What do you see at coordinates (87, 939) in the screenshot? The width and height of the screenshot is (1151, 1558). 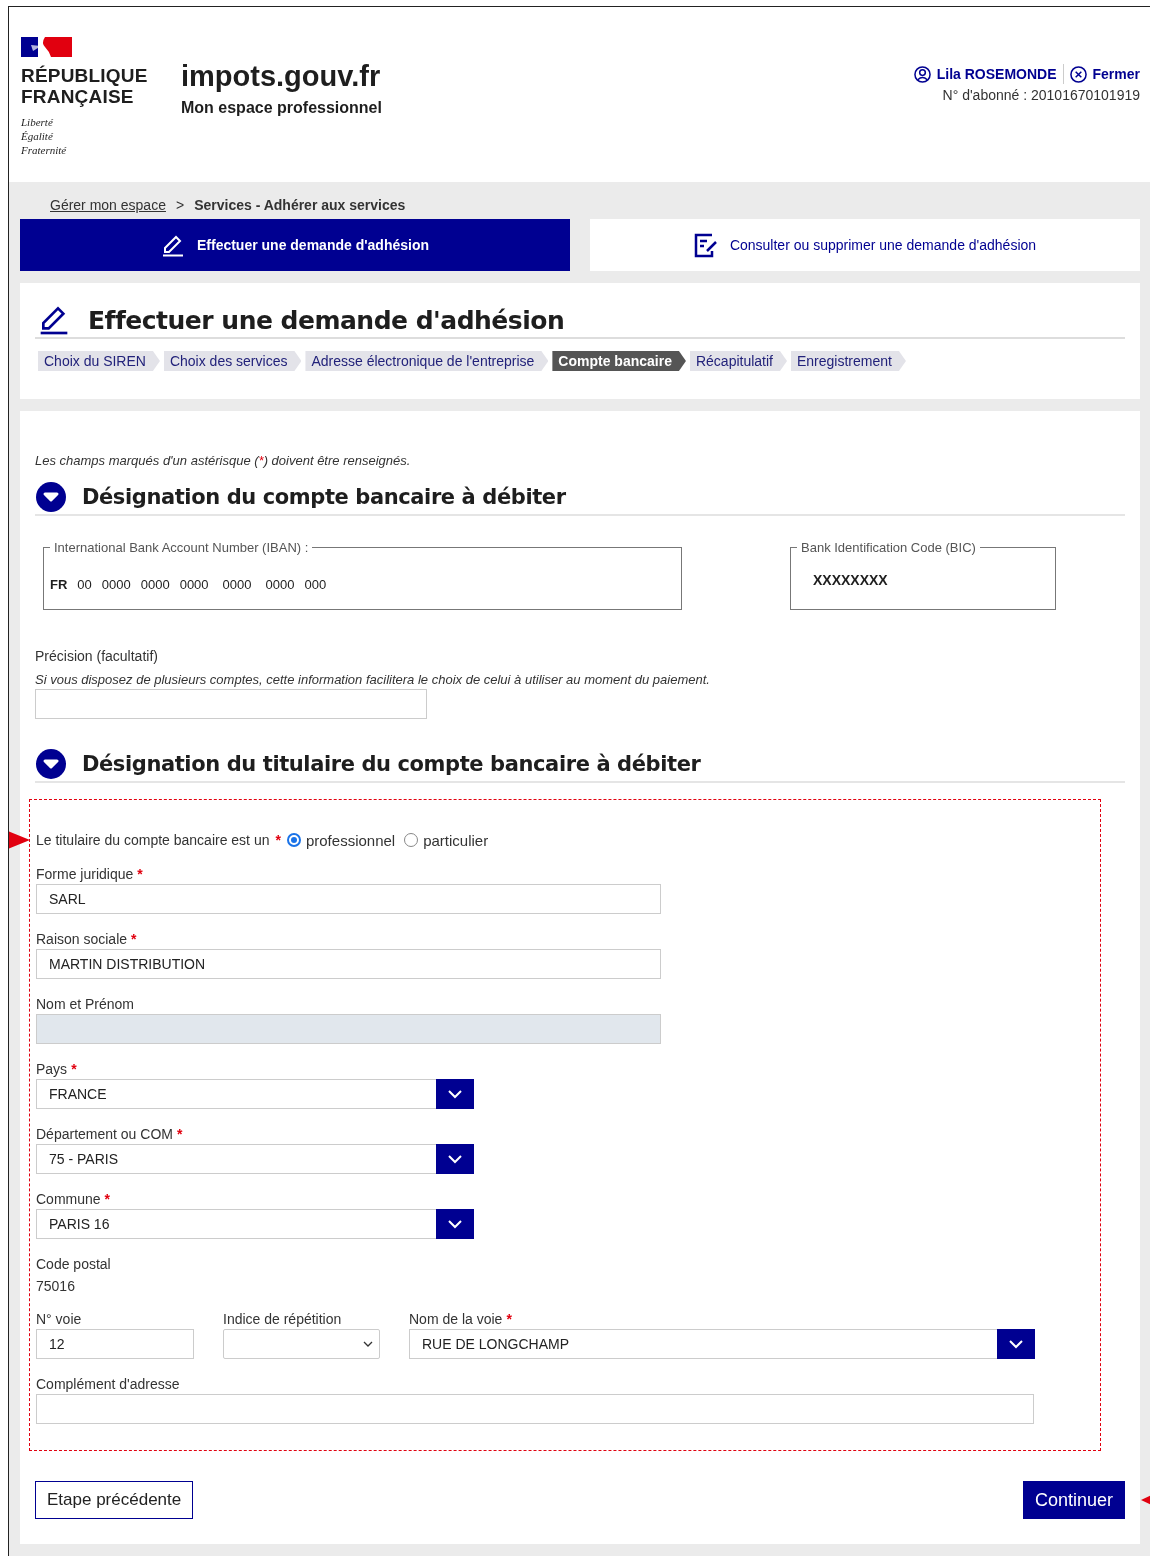 I see `field-label: Raison sociale *` at bounding box center [87, 939].